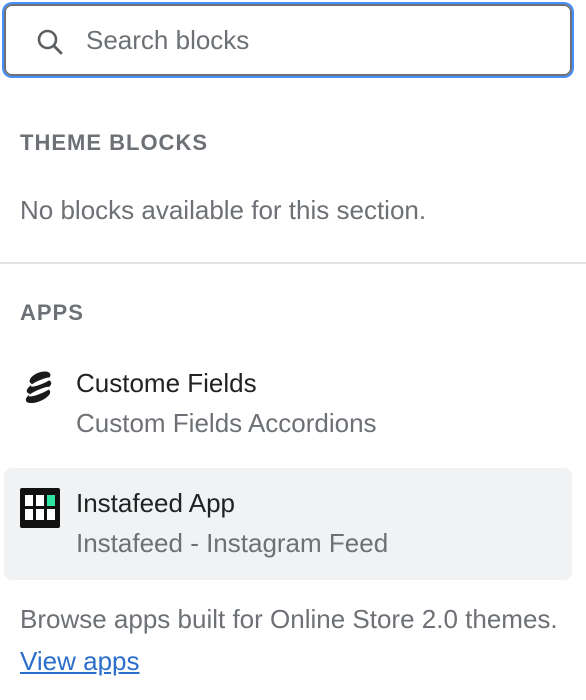  I want to click on stacked-discs-icon, so click(38, 387).